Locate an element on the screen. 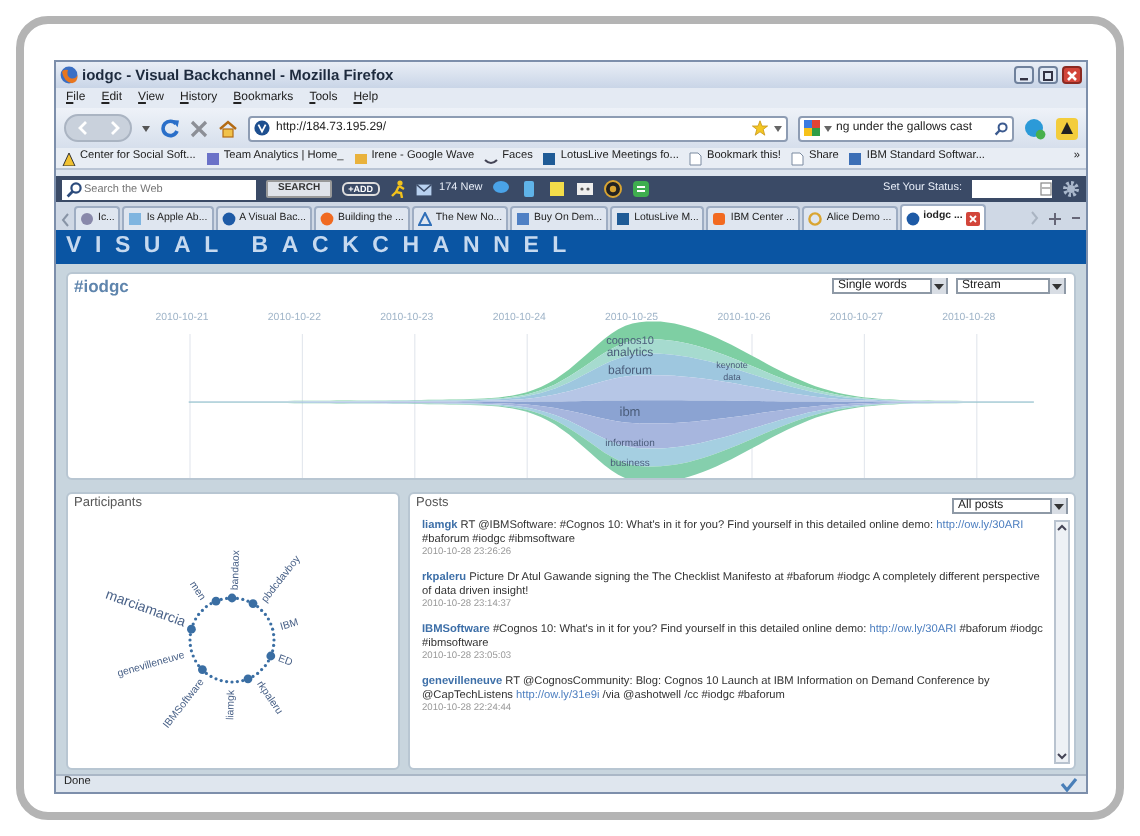  star-icon is located at coordinates (760, 128).